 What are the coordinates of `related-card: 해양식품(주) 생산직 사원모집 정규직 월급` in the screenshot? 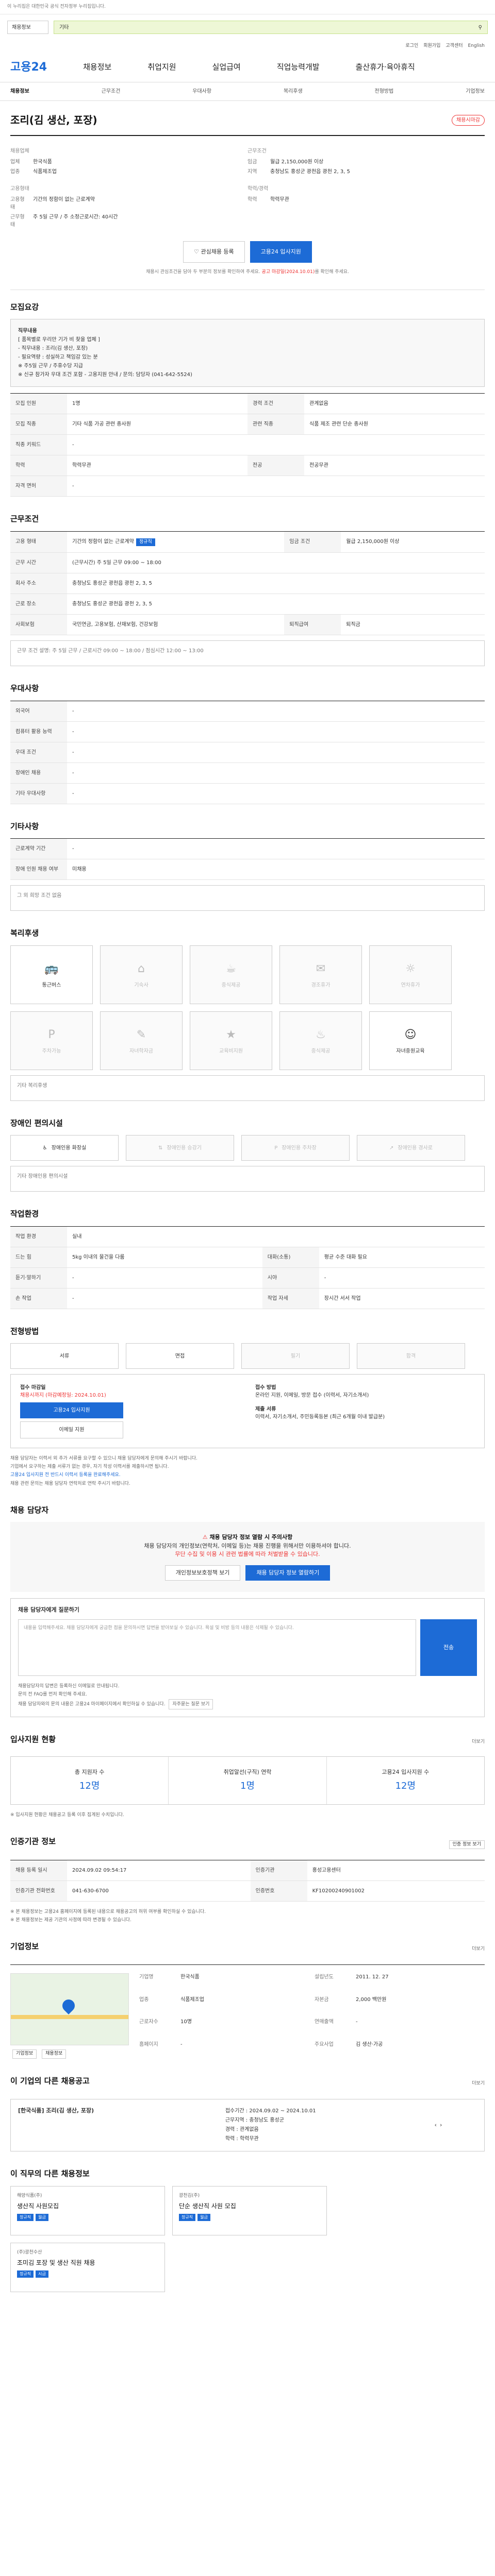 It's located at (87, 2210).